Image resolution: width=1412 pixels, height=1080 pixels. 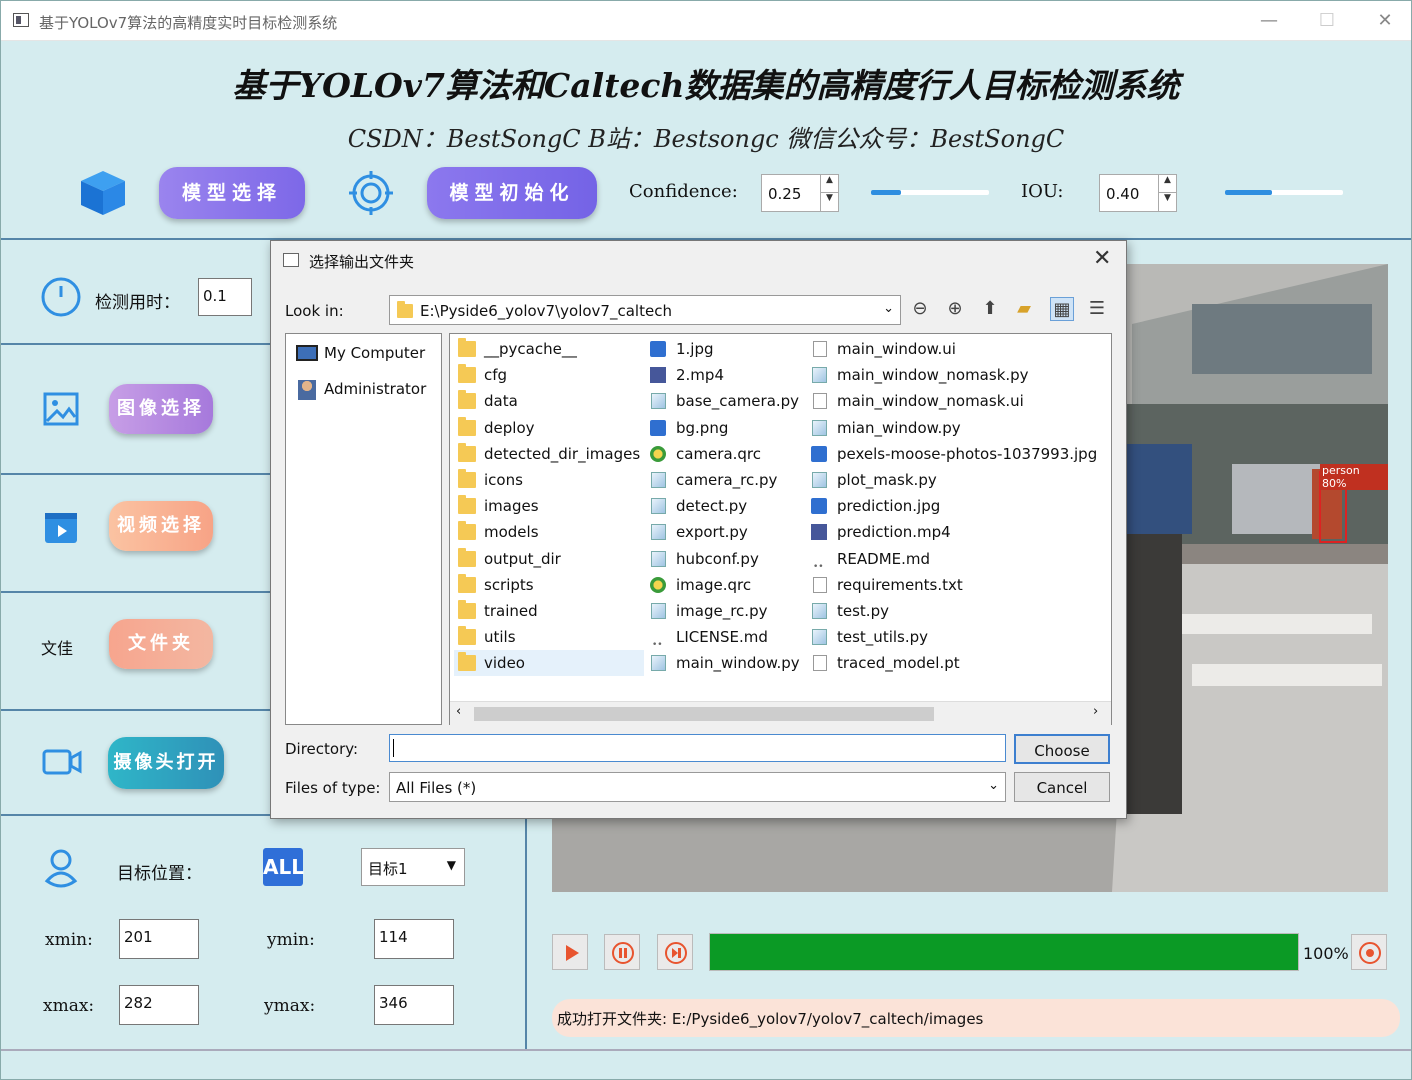 I want to click on title-bar: 基于YOLOv7算法的高精度实时目标检测系统 — ☐ ✕, so click(x=706, y=21).